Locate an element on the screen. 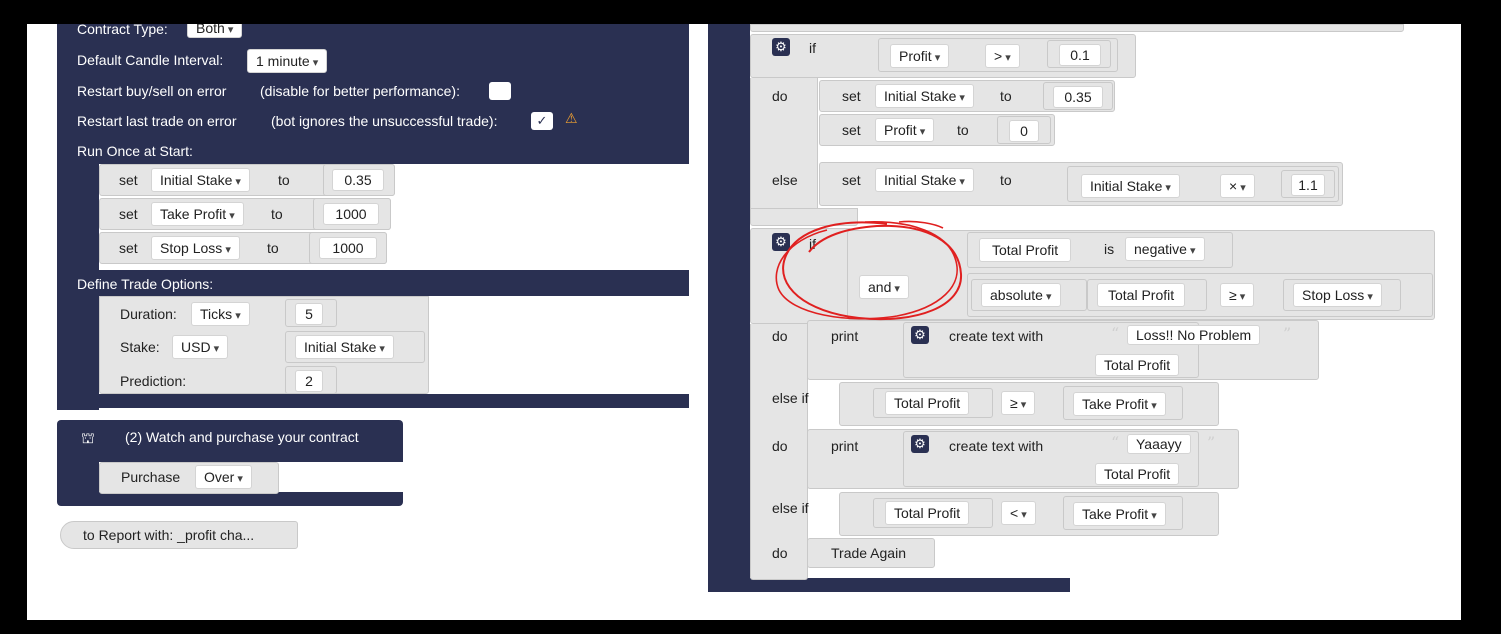  initial-stake-reset-value: 0.35 is located at coordinates (1078, 97).